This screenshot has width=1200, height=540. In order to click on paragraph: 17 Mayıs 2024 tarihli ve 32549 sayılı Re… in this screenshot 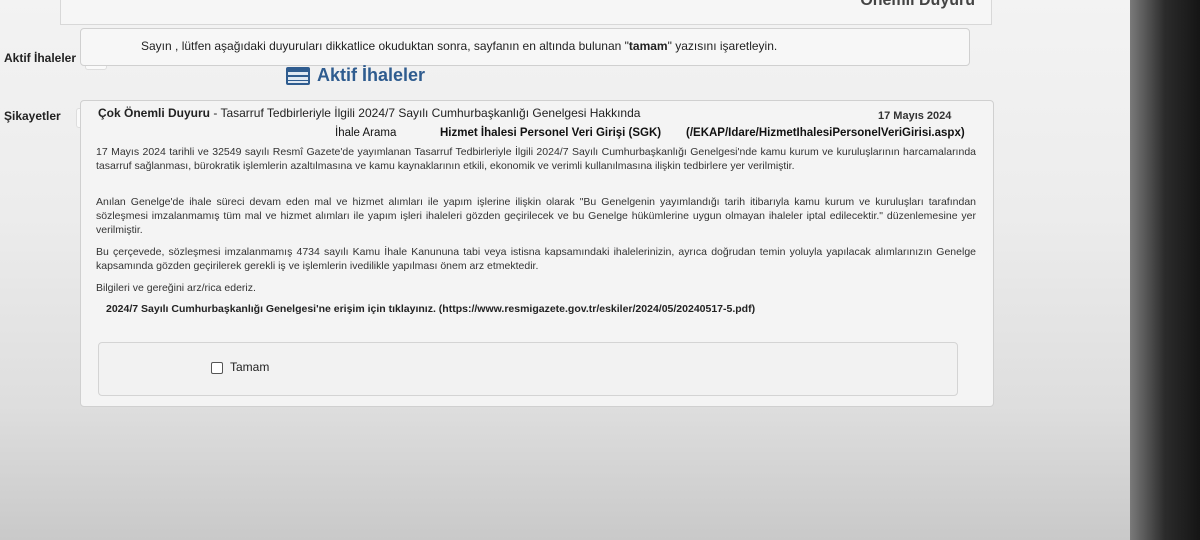, I will do `click(536, 159)`.